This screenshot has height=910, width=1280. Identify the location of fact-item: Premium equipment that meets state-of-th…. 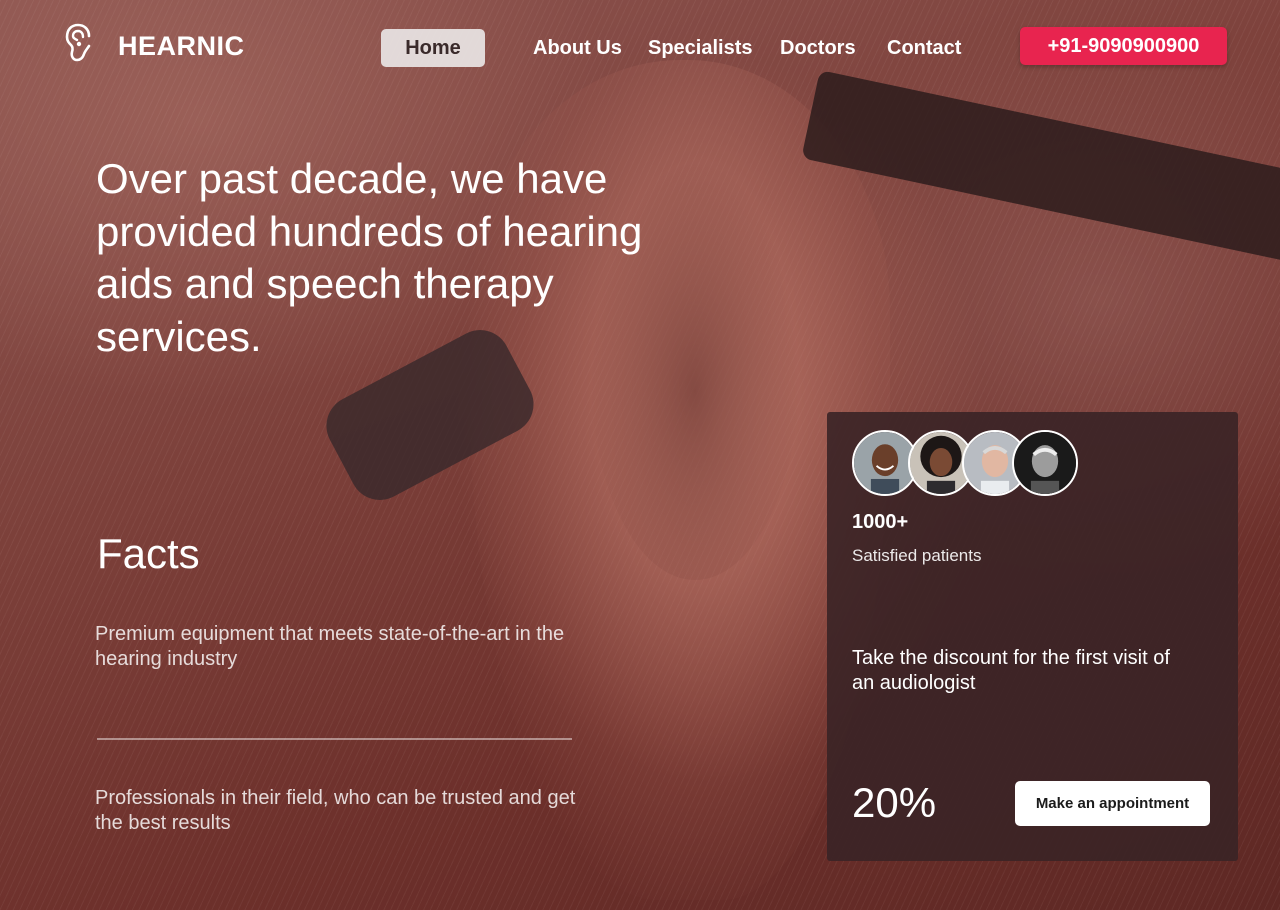
(330, 646).